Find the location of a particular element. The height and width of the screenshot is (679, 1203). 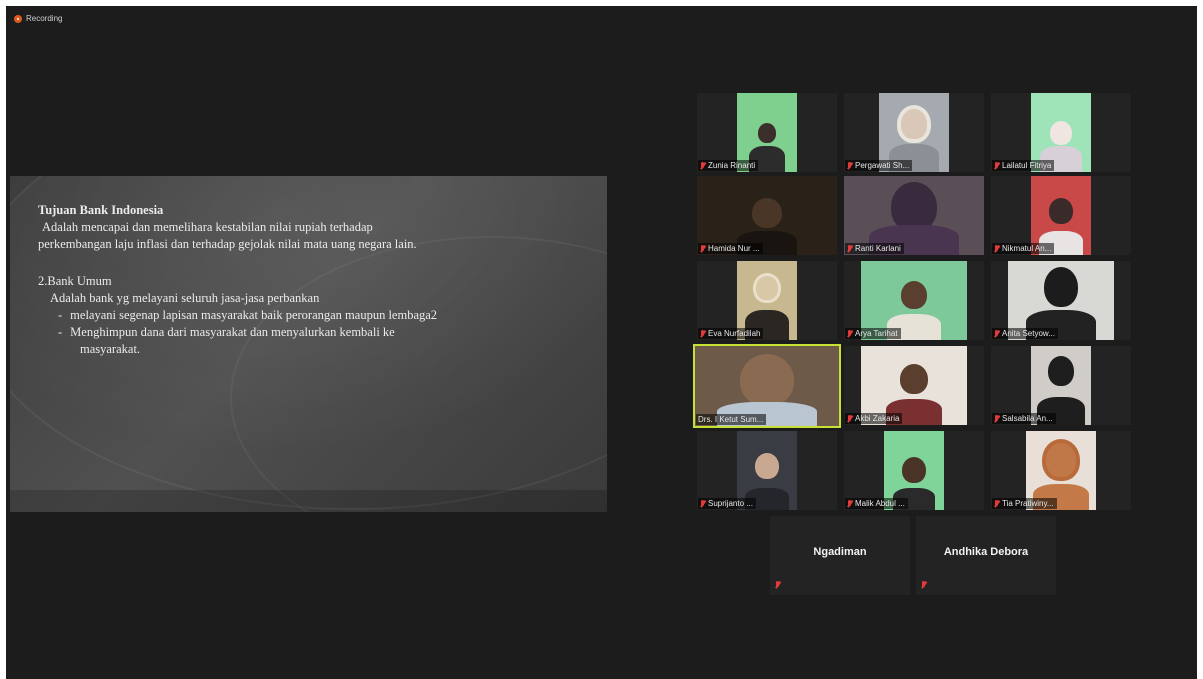

participant-name: Arya Tarihat is located at coordinates (876, 333).